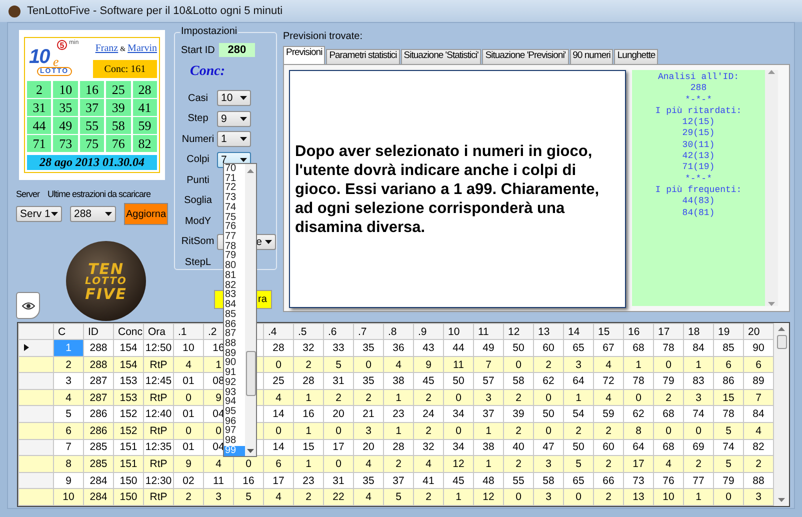 This screenshot has height=517, width=802. I want to click on dropdown-option: 75, so click(234, 217).